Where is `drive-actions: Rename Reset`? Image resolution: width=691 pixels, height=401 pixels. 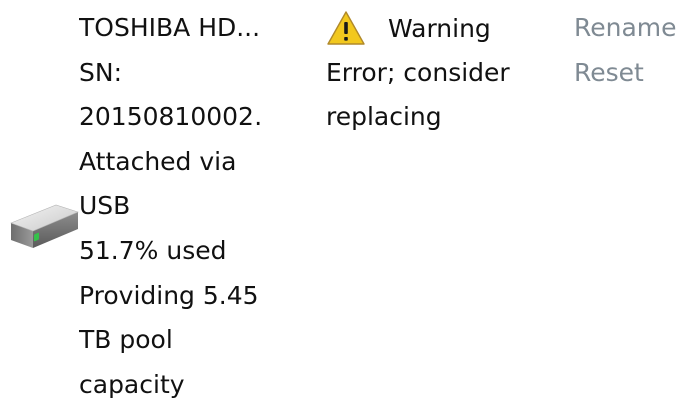 drive-actions: Rename Reset is located at coordinates (625, 50).